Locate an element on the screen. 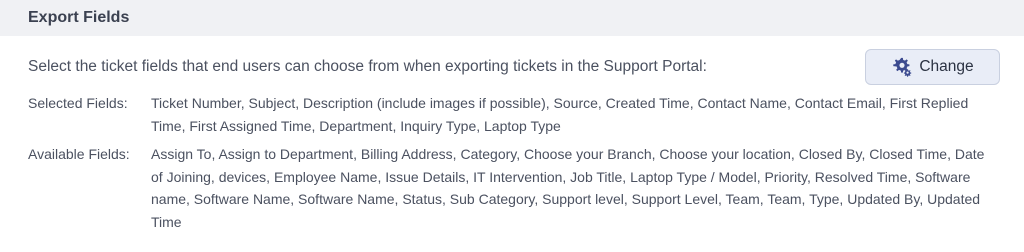  change-button: Change is located at coordinates (932, 67).